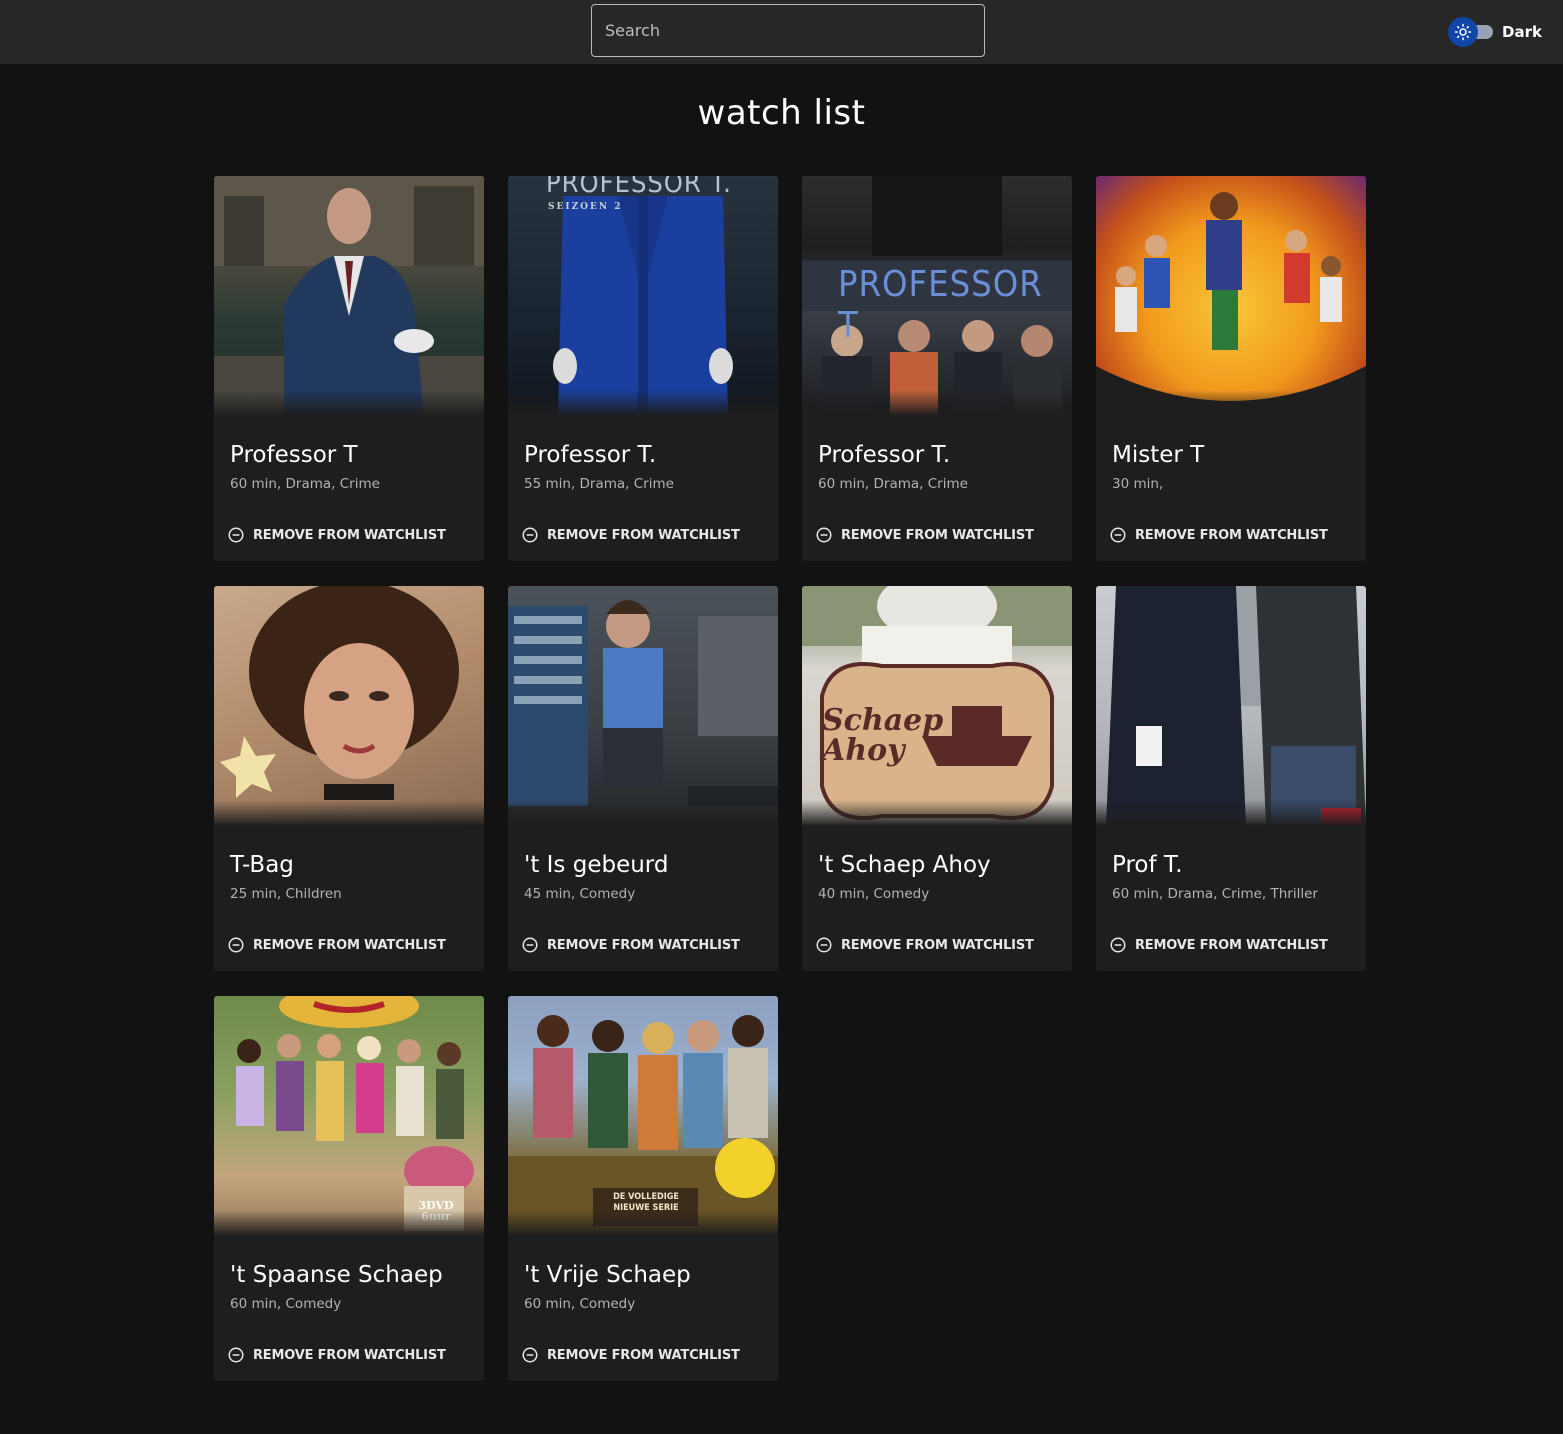 This screenshot has height=1434, width=1563. What do you see at coordinates (1463, 32) in the screenshot?
I see `sun-icon` at bounding box center [1463, 32].